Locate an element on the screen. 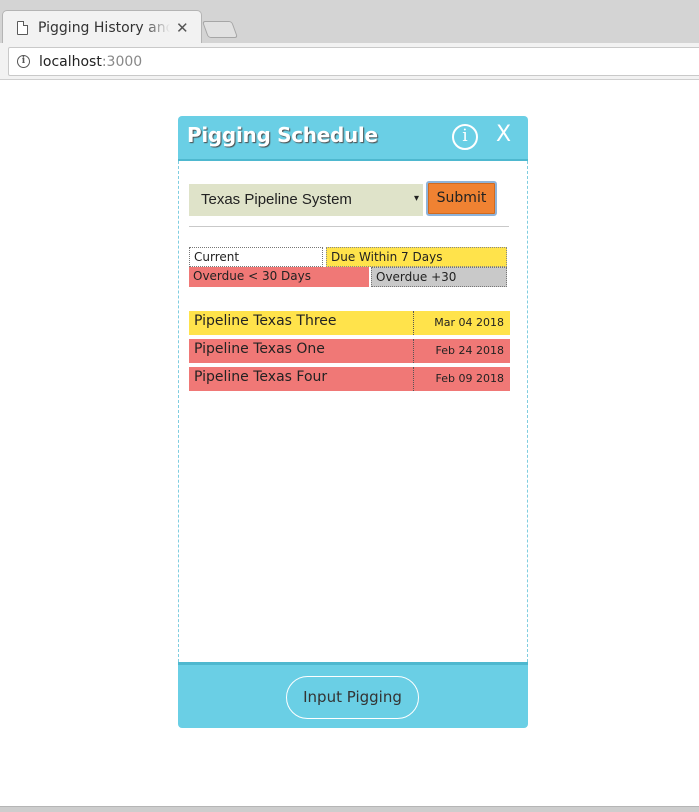 This screenshot has width=699, height=812. legend-current: Current is located at coordinates (256, 257).